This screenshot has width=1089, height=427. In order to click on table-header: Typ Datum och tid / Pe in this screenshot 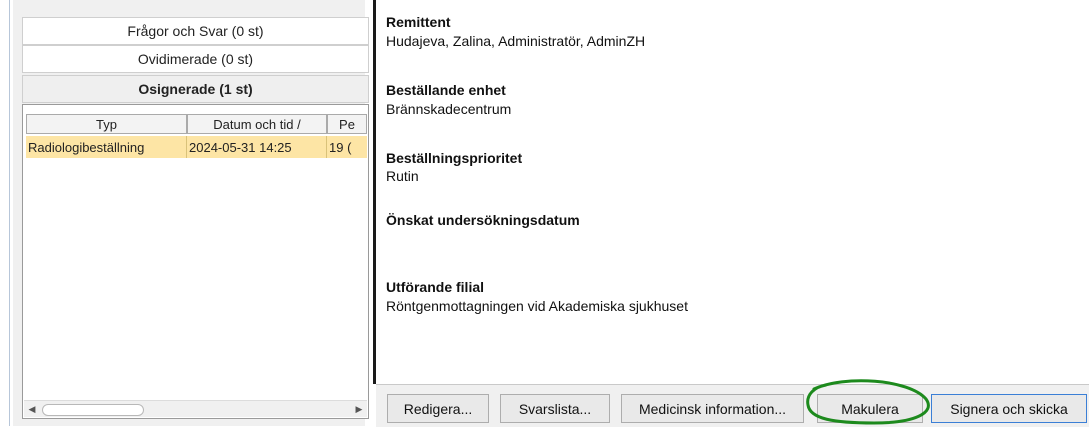, I will do `click(196, 124)`.